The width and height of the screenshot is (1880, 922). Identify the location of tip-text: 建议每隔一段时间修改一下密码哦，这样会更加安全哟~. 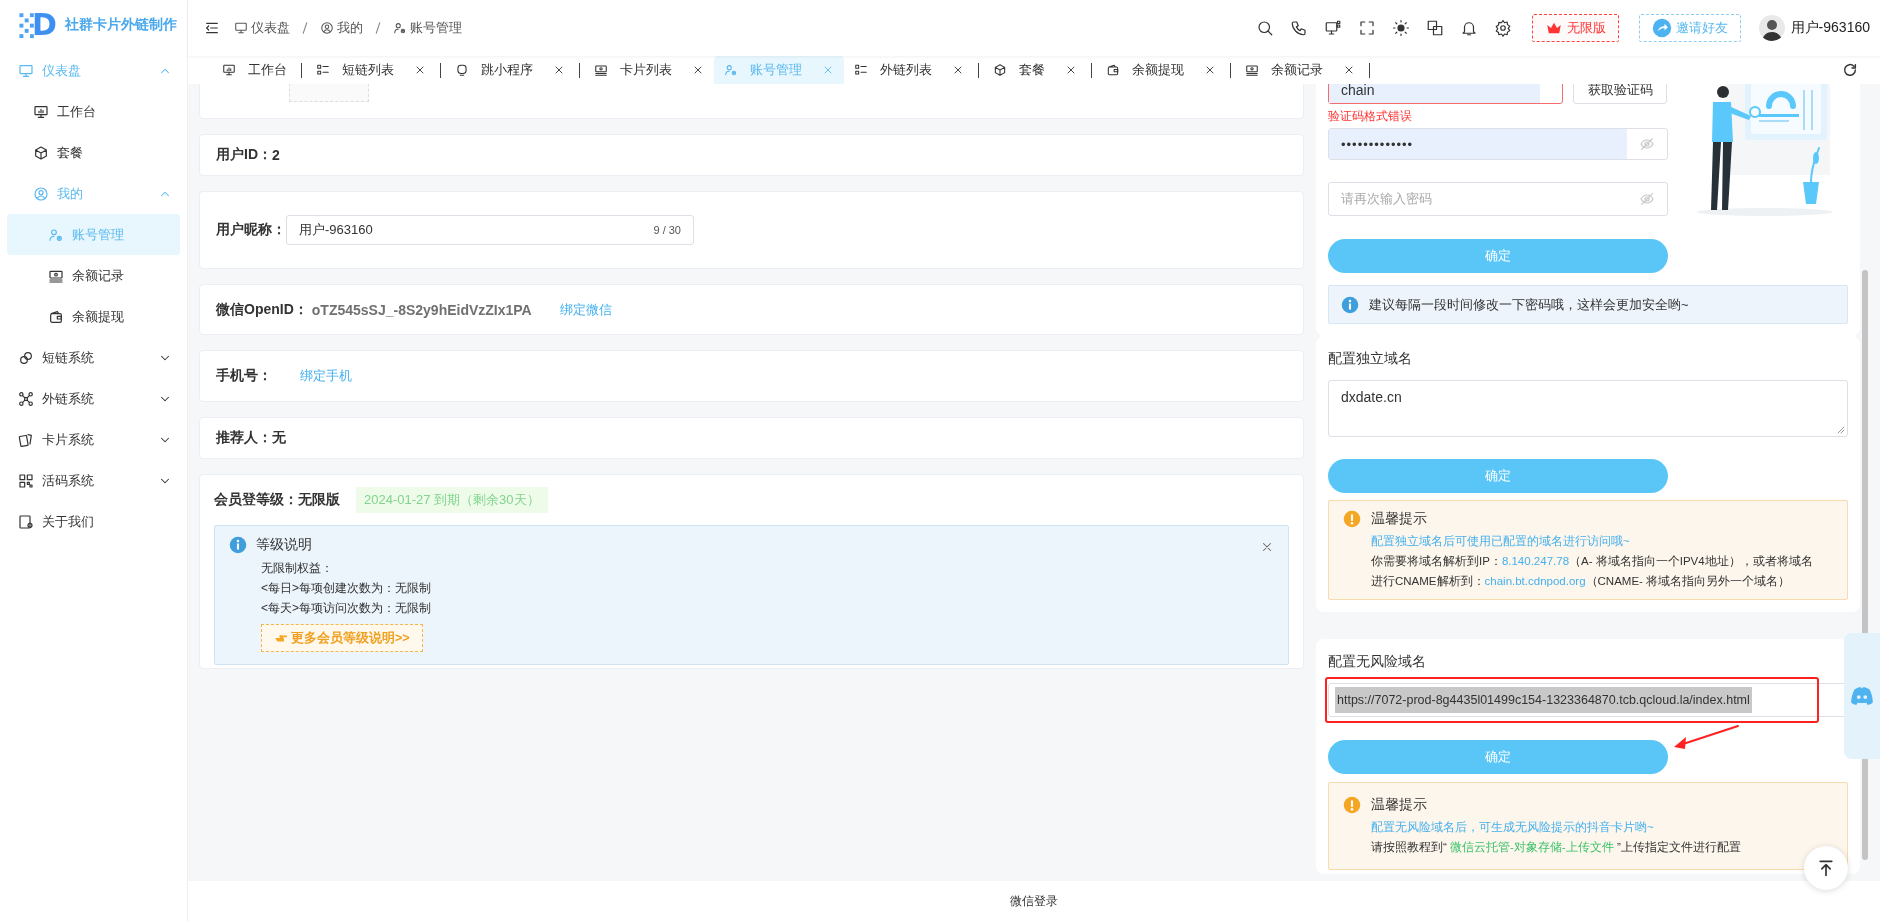
(1529, 304).